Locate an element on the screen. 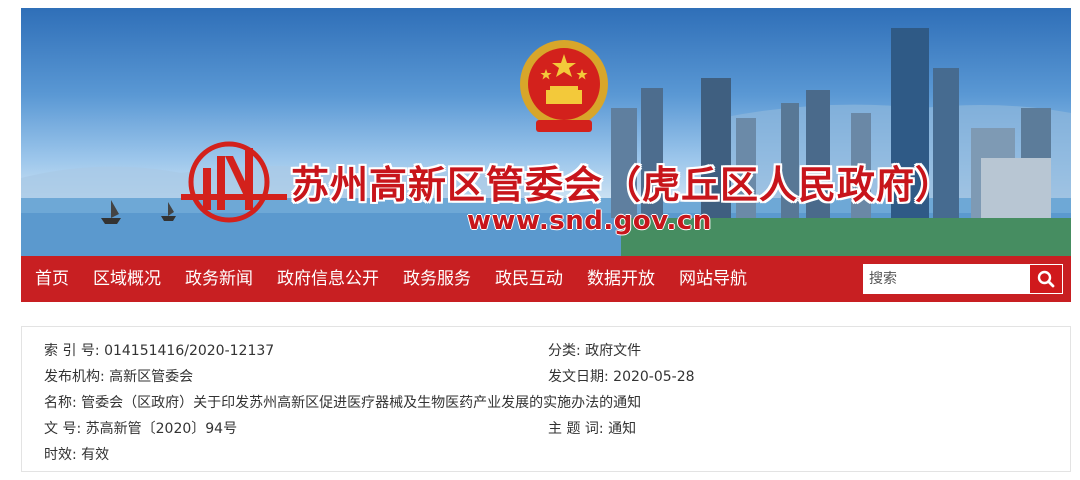  meta-category-label: 分类: is located at coordinates (564, 351).